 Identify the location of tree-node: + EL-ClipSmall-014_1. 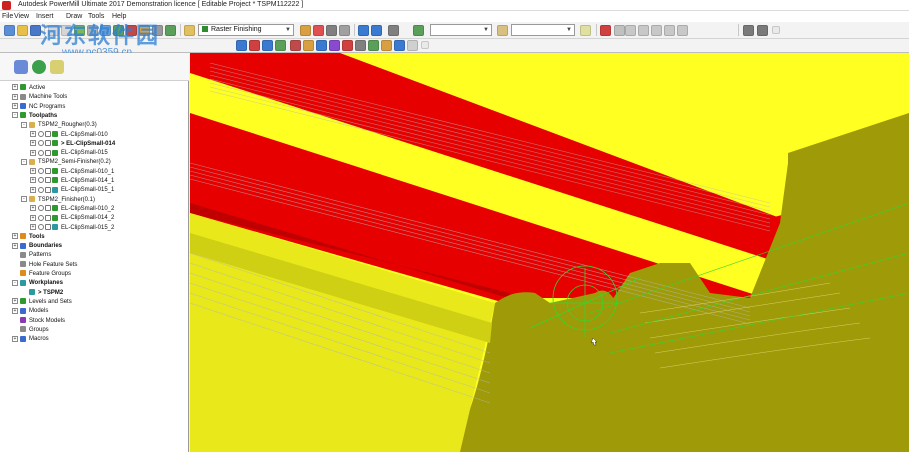
(72, 181).